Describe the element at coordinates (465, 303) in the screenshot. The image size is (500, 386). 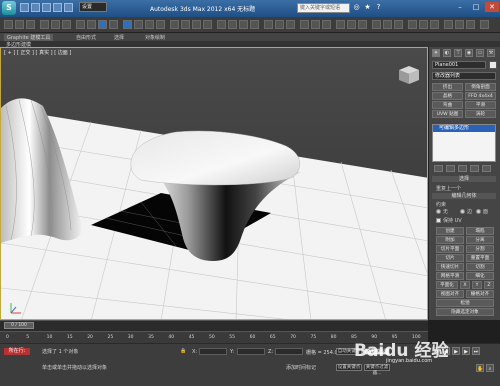
I see `relax-button: 松弛` at that location.